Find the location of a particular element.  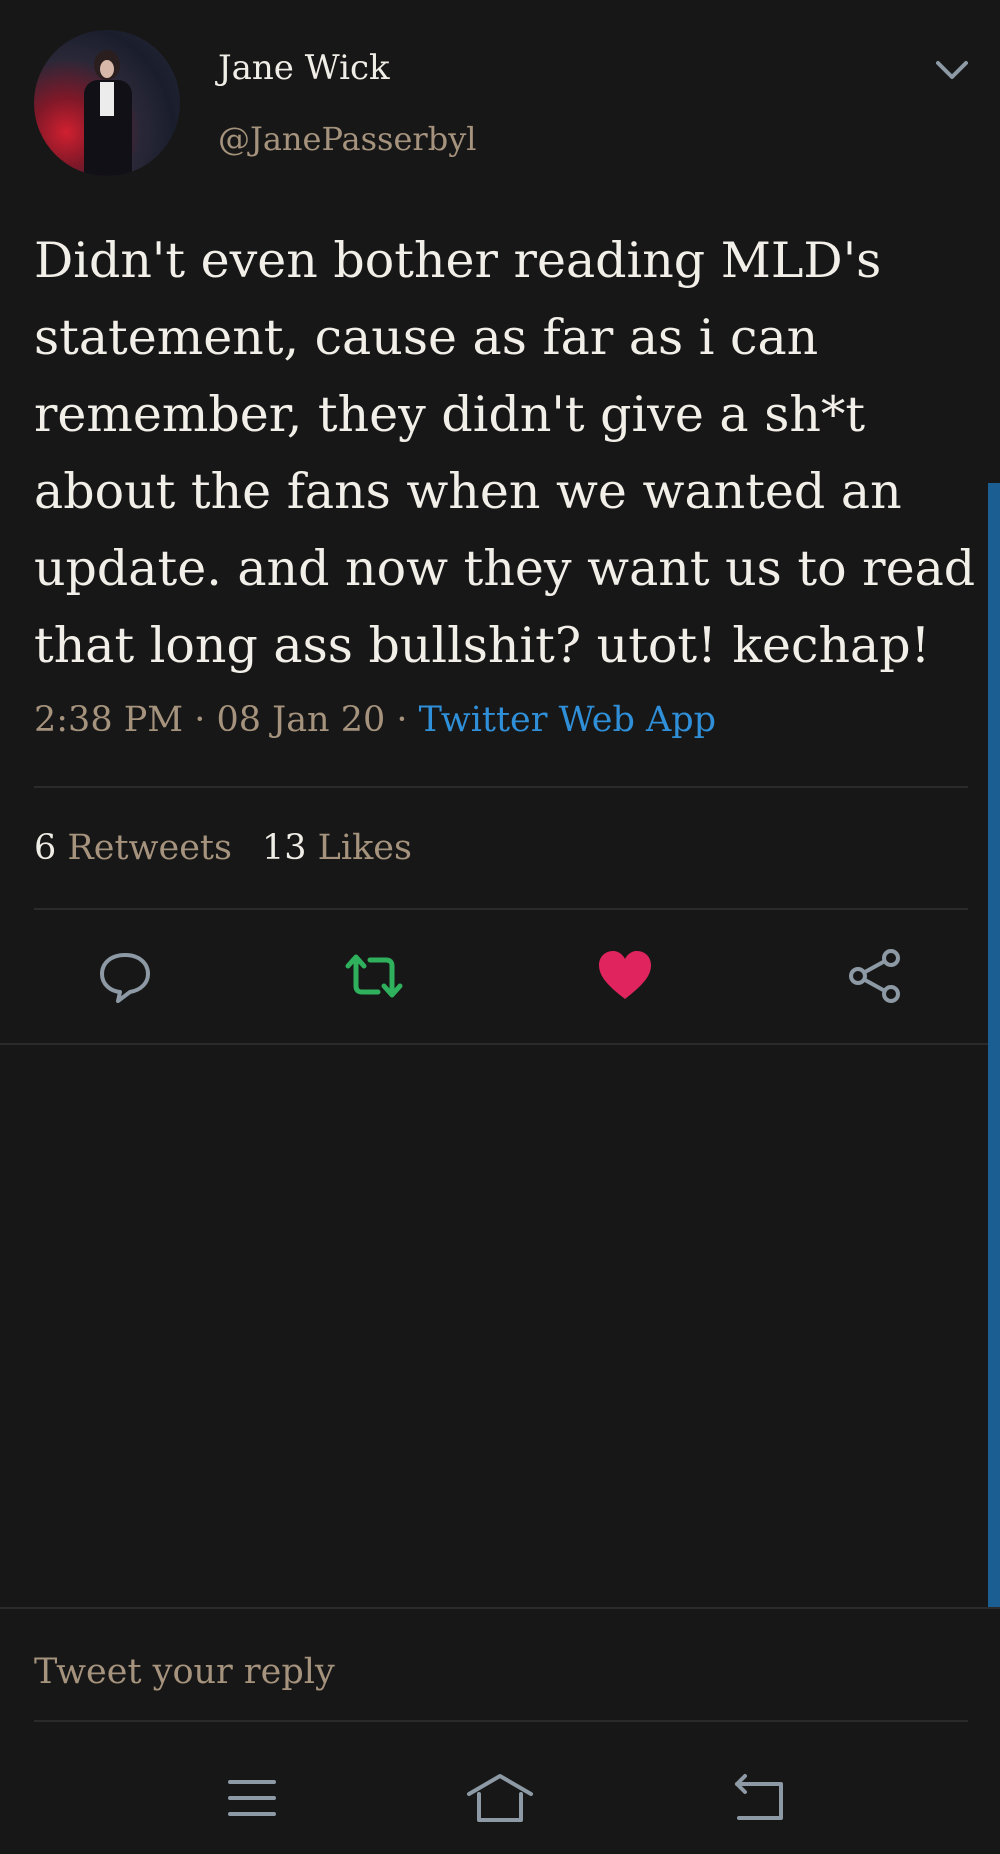

likes-stat: 13 Likes is located at coordinates (337, 848).